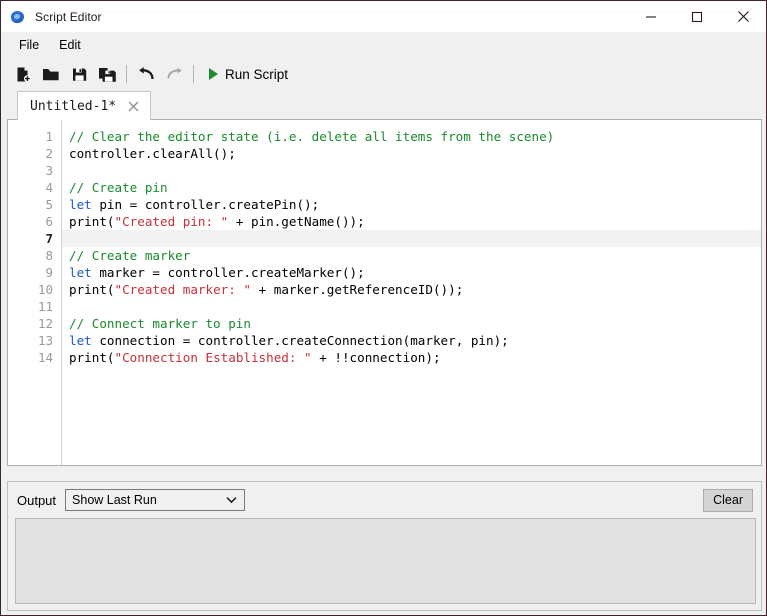 The image size is (767, 616). What do you see at coordinates (35, 292) in the screenshot?
I see `line-number-gutter: 1 2 3 4 5 6 7 8 9 10 11 12 13 14` at bounding box center [35, 292].